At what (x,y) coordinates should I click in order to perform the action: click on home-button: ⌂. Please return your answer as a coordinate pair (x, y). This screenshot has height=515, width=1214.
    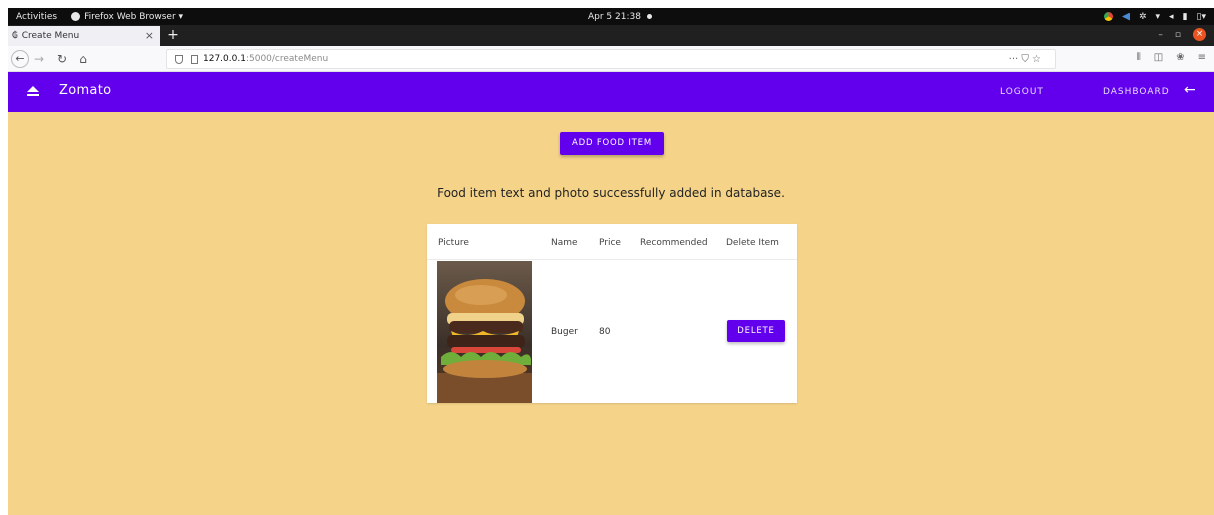
    Looking at the image, I should click on (83, 59).